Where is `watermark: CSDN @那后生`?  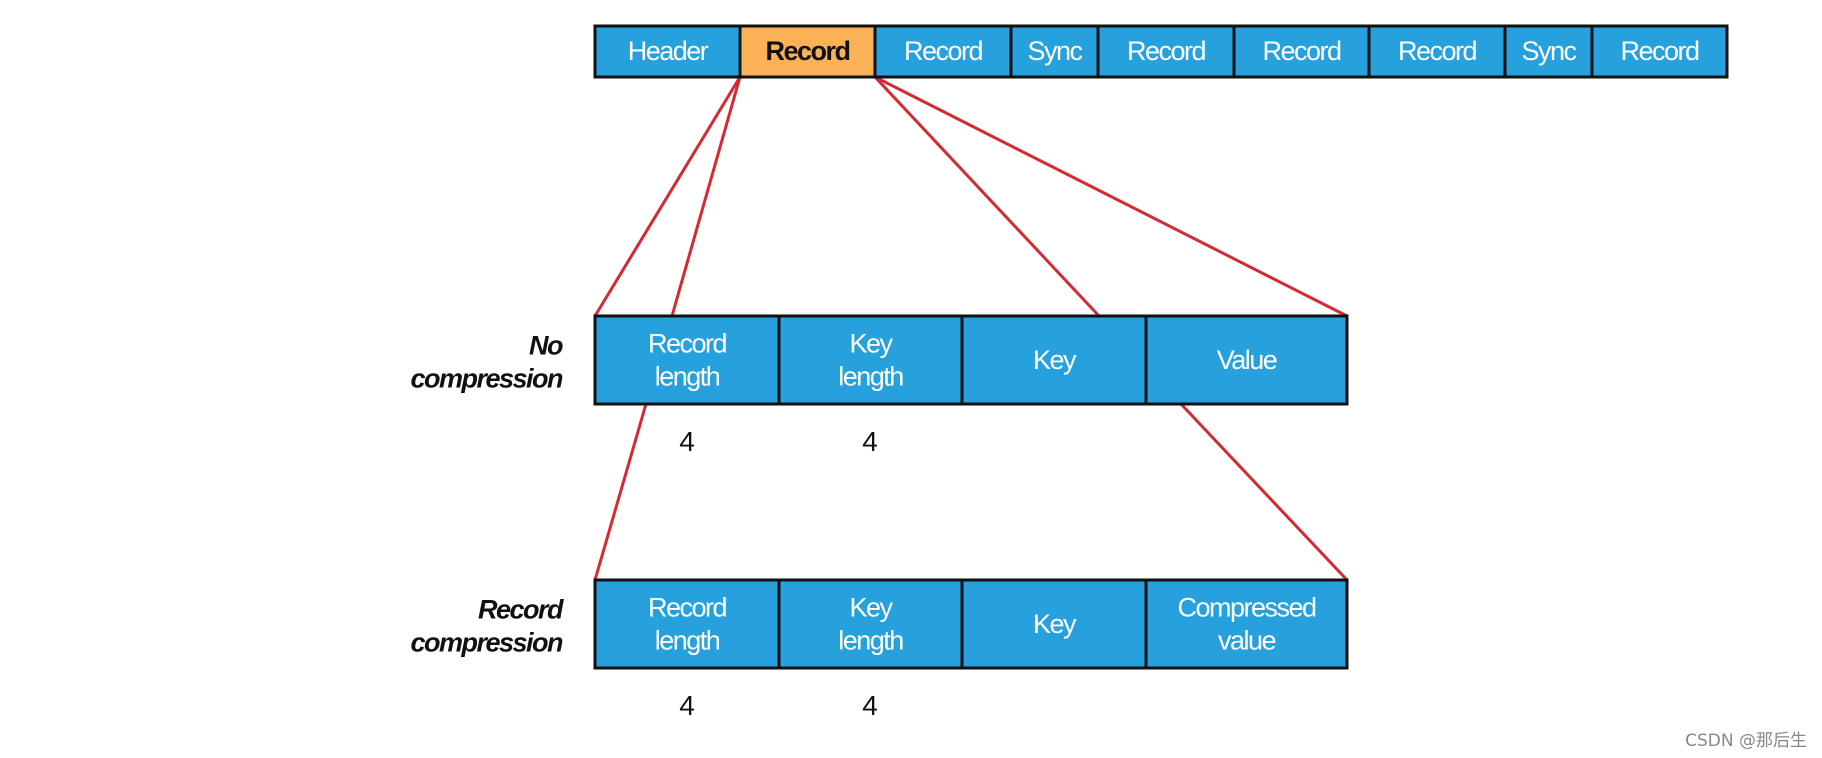
watermark: CSDN @那后生 is located at coordinates (1746, 741).